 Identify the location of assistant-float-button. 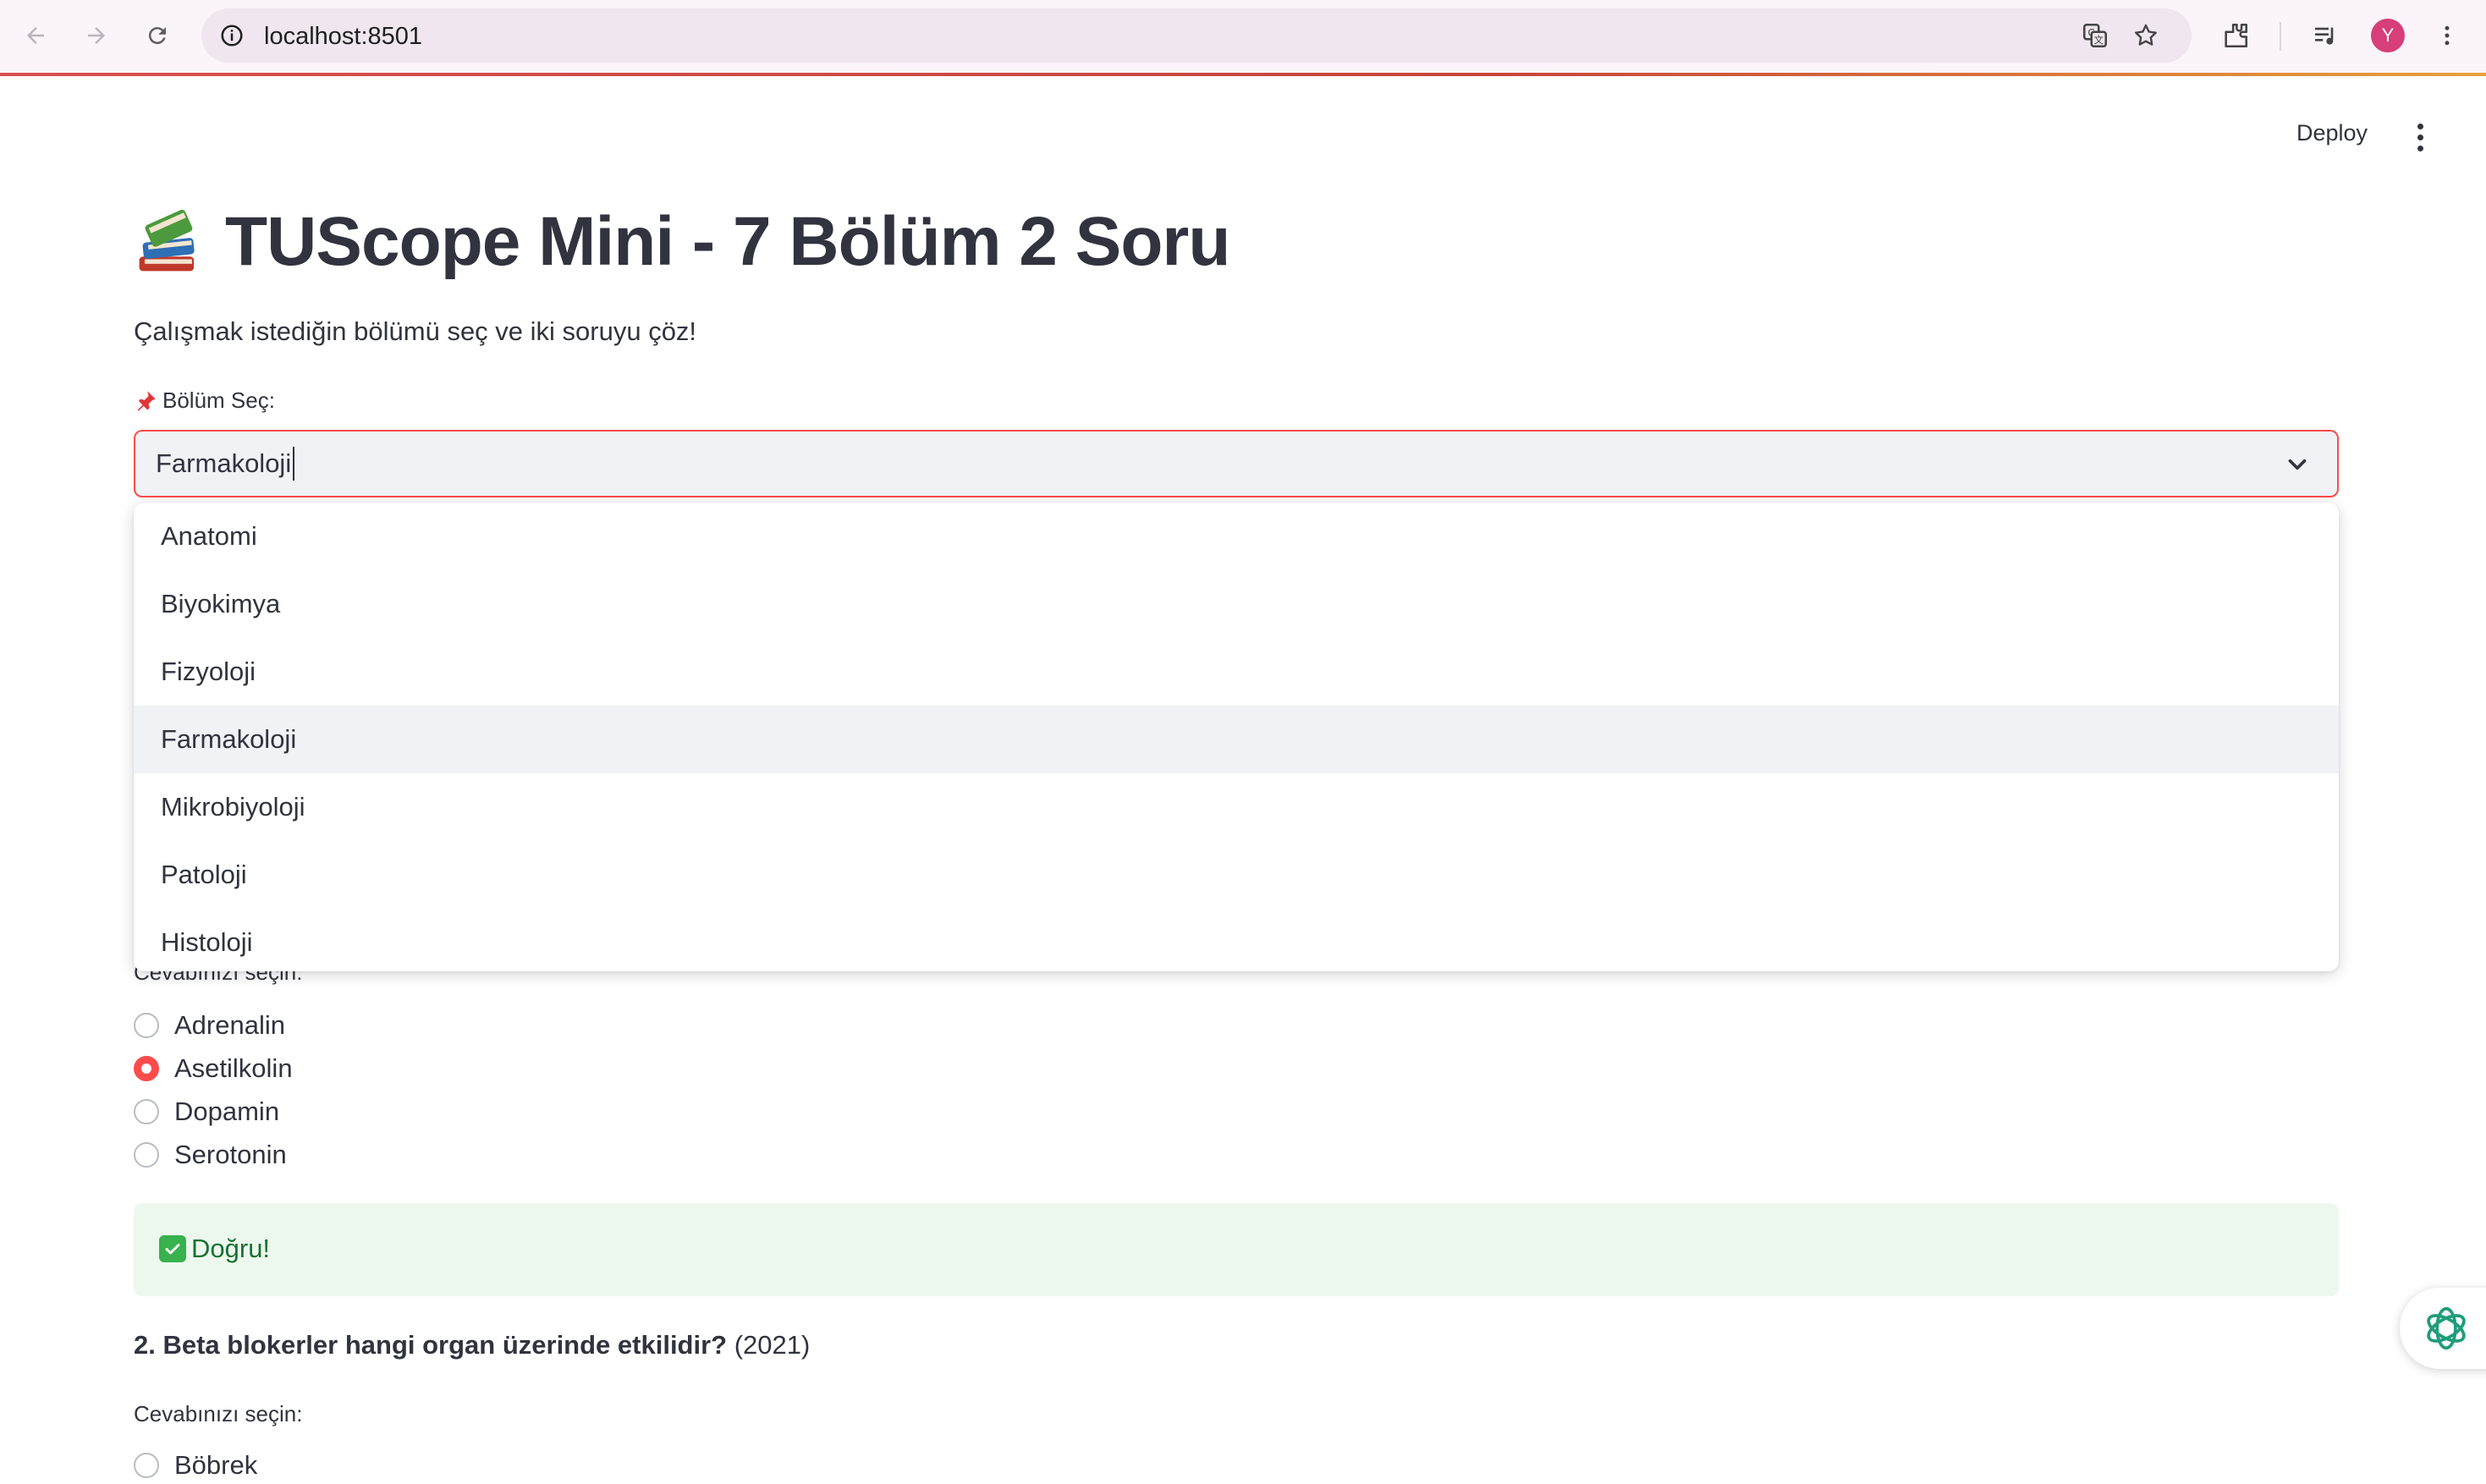
(2443, 1328).